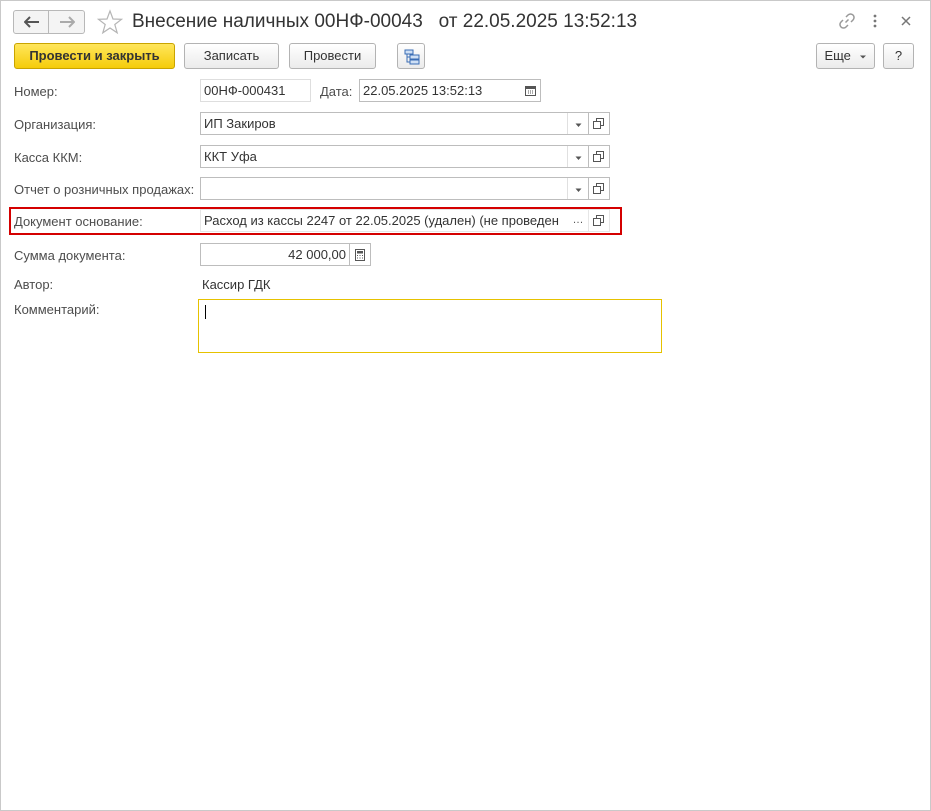  What do you see at coordinates (394, 123) in the screenshot?
I see `organization-field: ИП Закиров` at bounding box center [394, 123].